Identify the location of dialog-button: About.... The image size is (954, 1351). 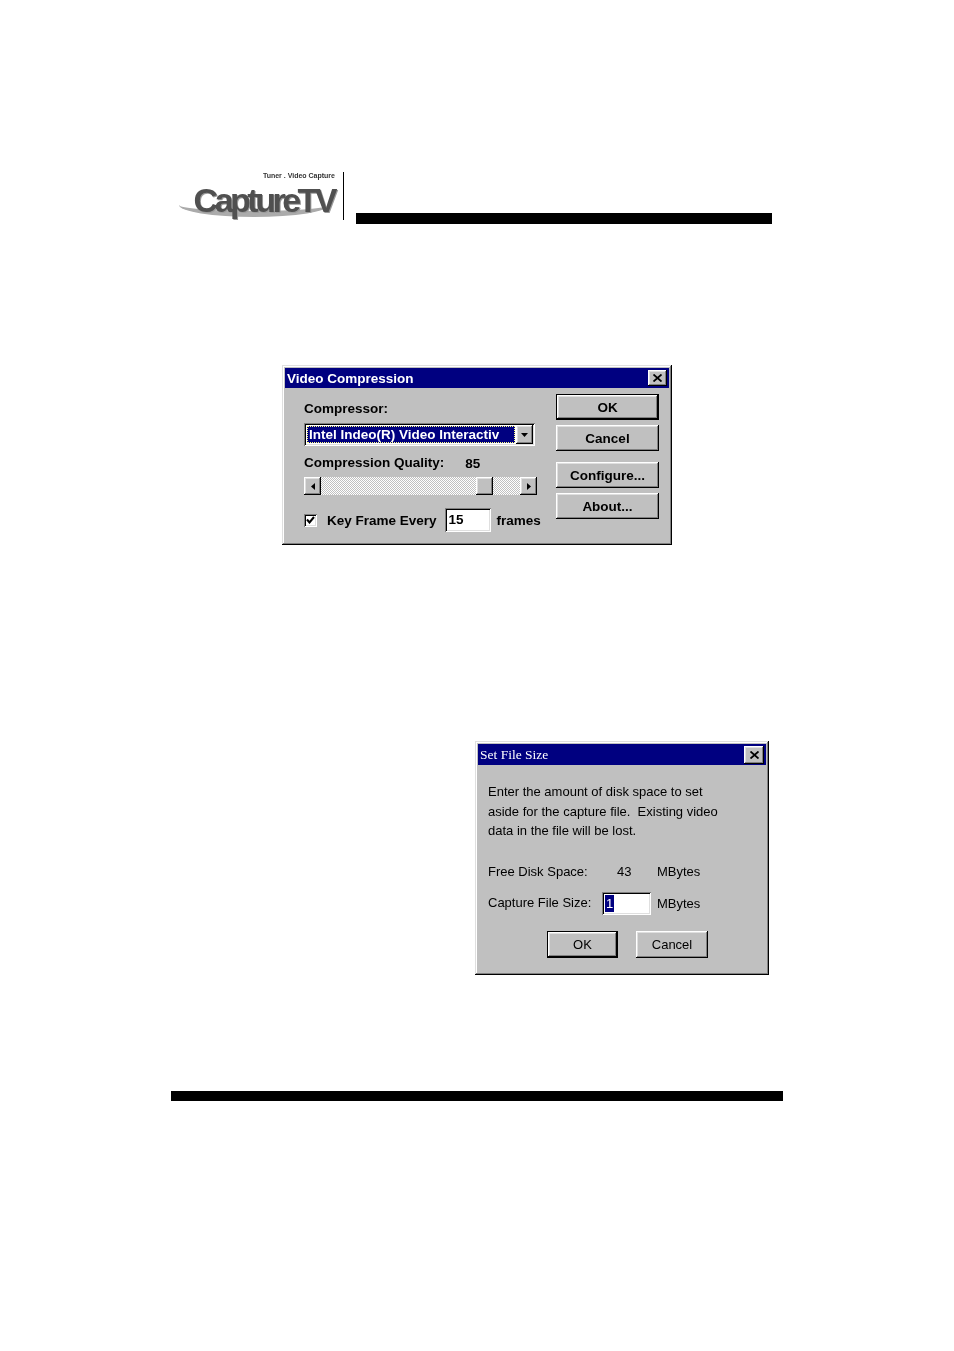
(607, 506).